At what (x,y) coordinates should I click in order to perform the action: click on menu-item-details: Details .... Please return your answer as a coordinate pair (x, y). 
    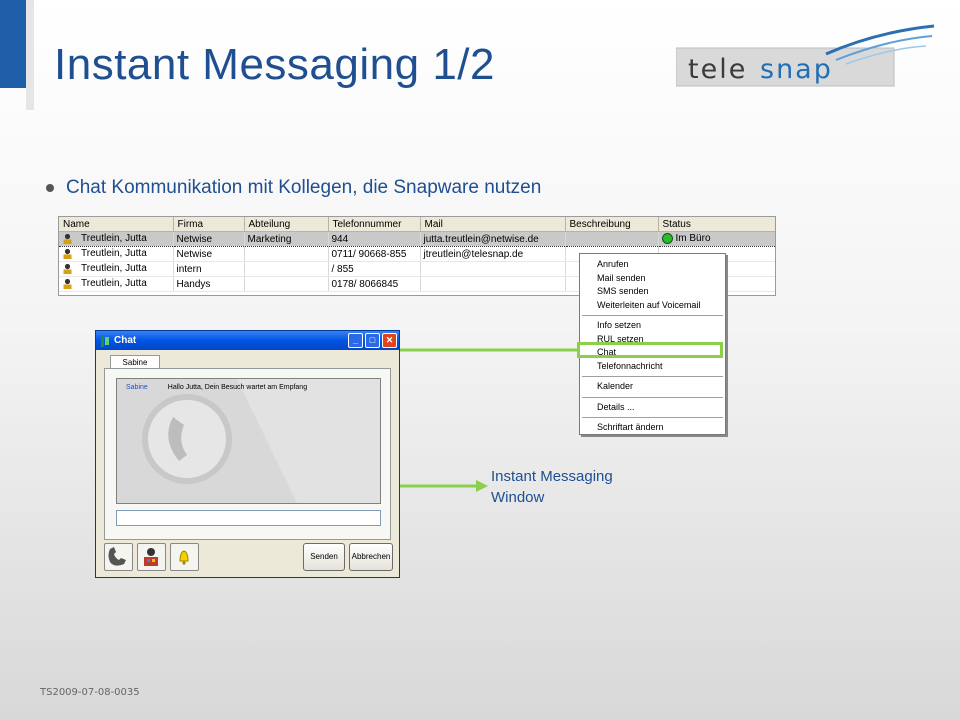
    Looking at the image, I should click on (652, 408).